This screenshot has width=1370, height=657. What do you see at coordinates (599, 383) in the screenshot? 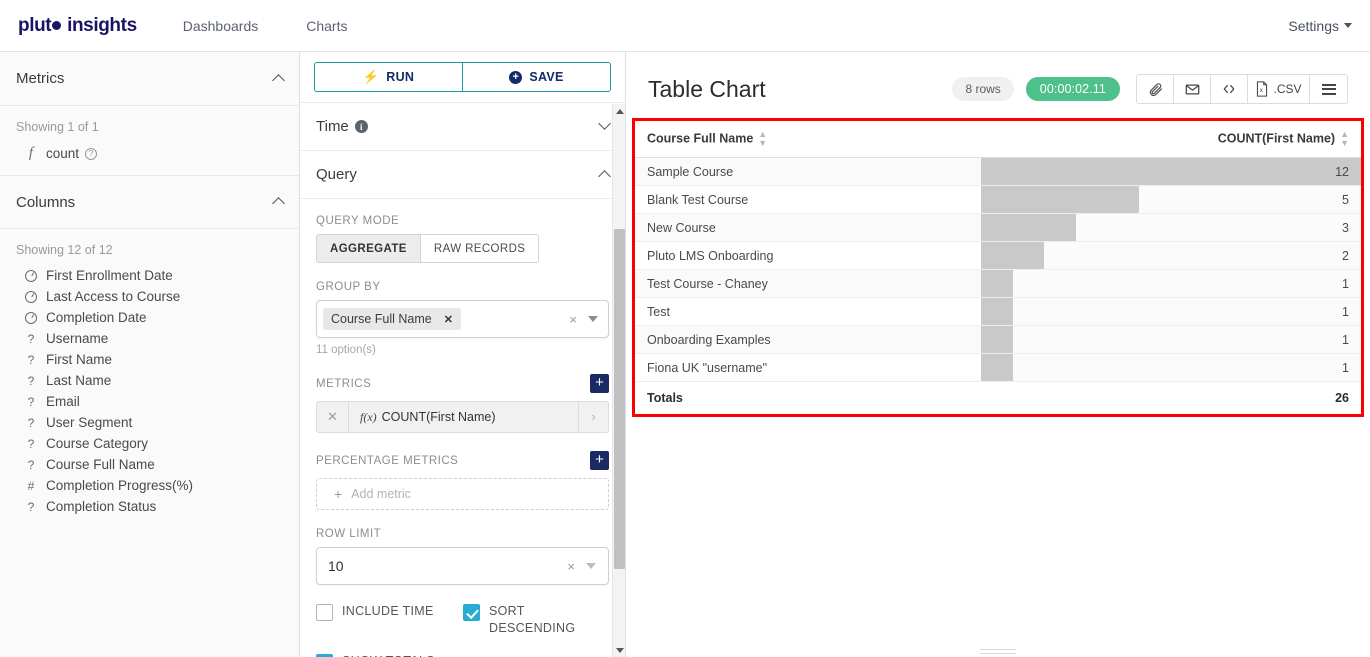
I see `add-metric-button: +` at bounding box center [599, 383].